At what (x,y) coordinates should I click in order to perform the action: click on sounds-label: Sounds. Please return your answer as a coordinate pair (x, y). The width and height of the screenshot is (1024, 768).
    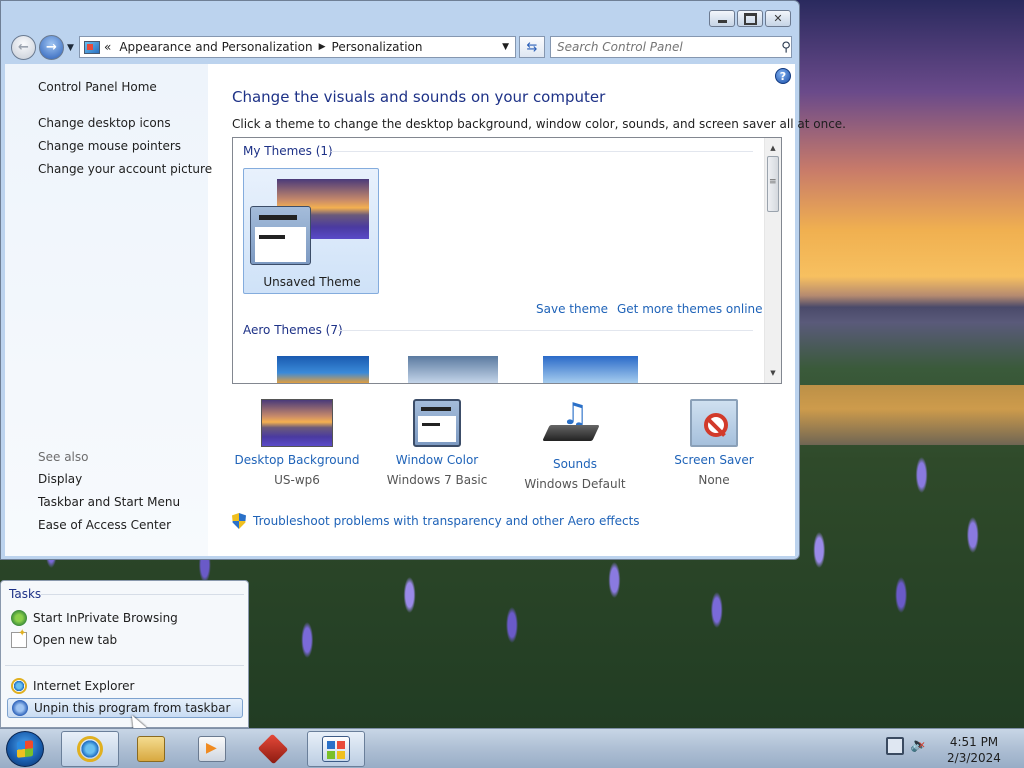
    Looking at the image, I should click on (575, 464).